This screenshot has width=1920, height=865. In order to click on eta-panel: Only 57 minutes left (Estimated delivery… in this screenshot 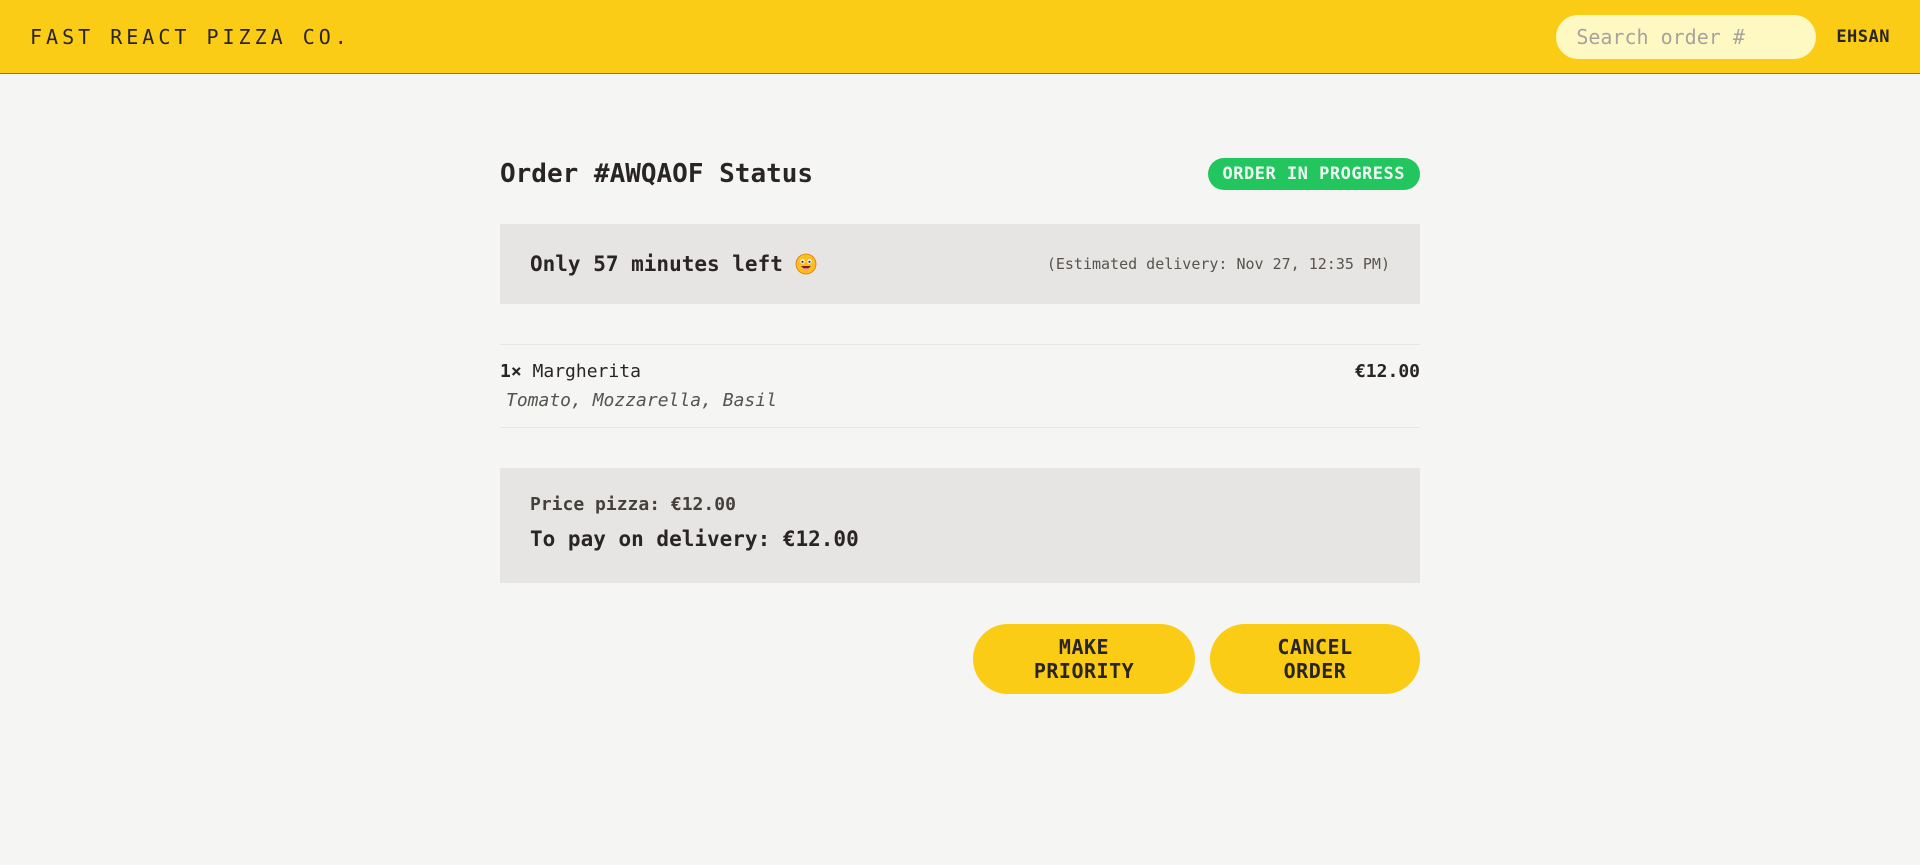, I will do `click(960, 264)`.